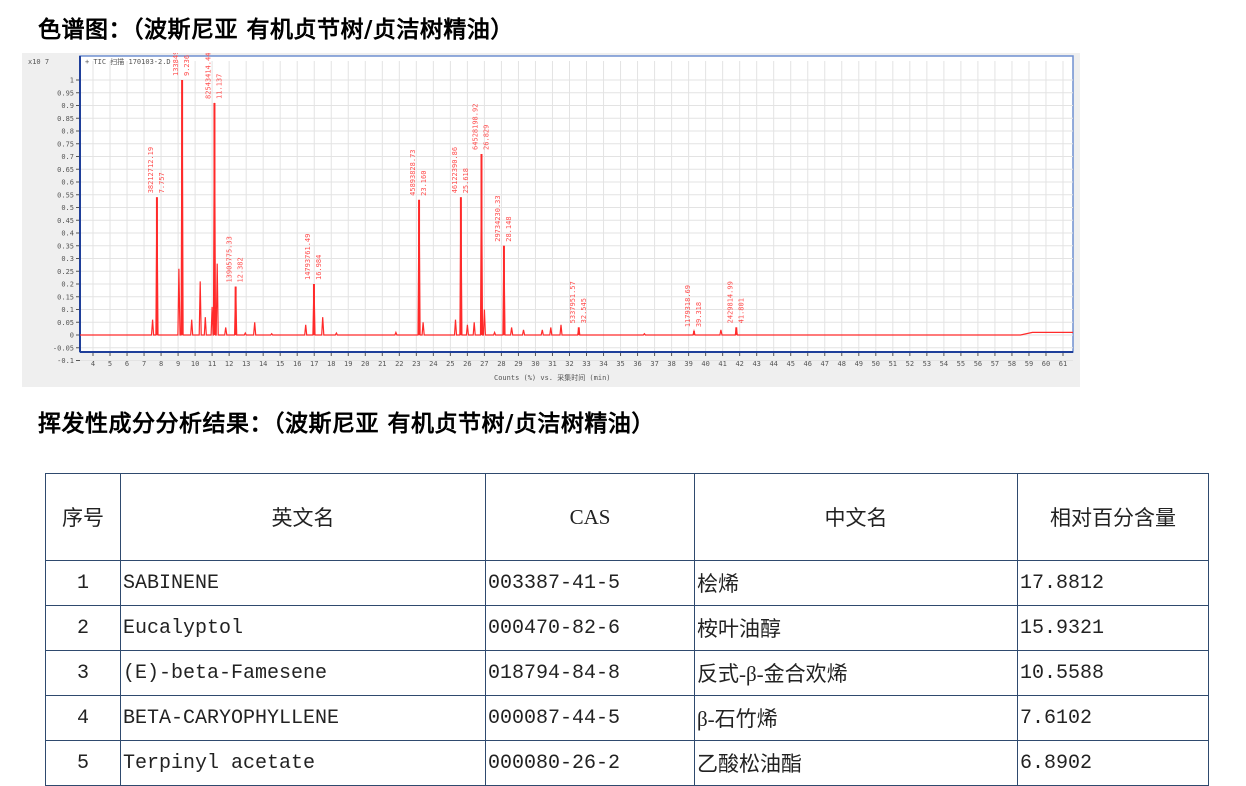 This screenshot has width=1246, height=786. Describe the element at coordinates (127, 364) in the screenshot. I see `x-tick-label: 6` at that location.